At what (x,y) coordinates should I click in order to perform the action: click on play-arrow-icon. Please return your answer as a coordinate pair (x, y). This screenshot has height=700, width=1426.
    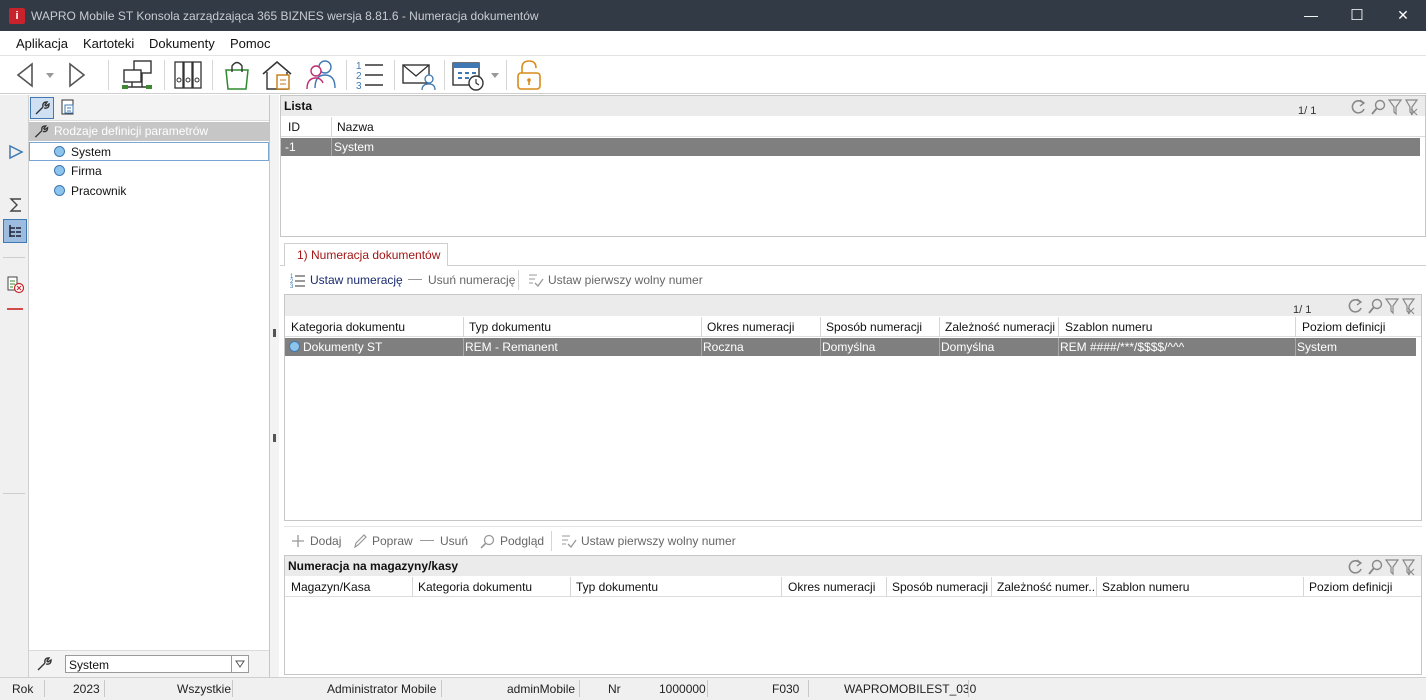
    Looking at the image, I should click on (16, 152).